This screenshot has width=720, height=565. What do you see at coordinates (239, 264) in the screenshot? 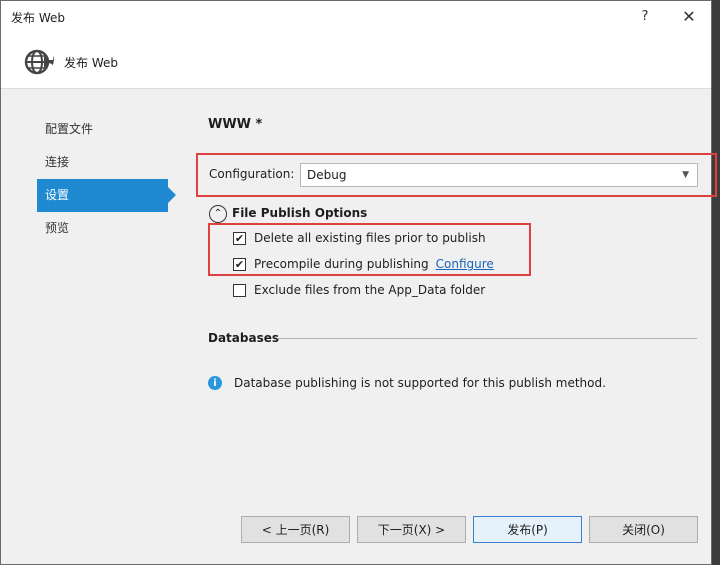
I see `checkbox-precompile: ✔` at bounding box center [239, 264].